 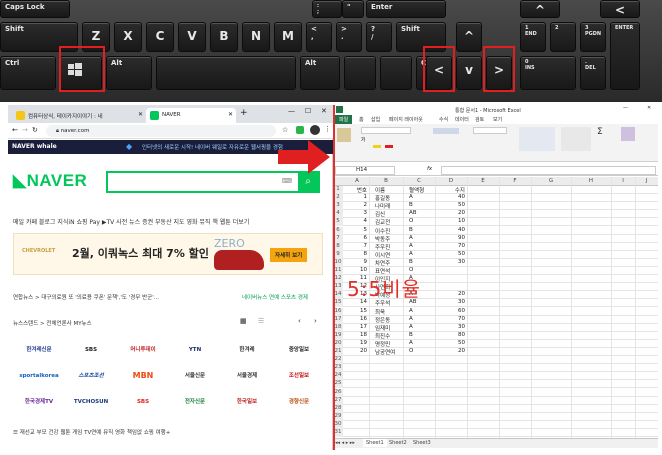 I want to click on font-select, so click(x=386, y=130).